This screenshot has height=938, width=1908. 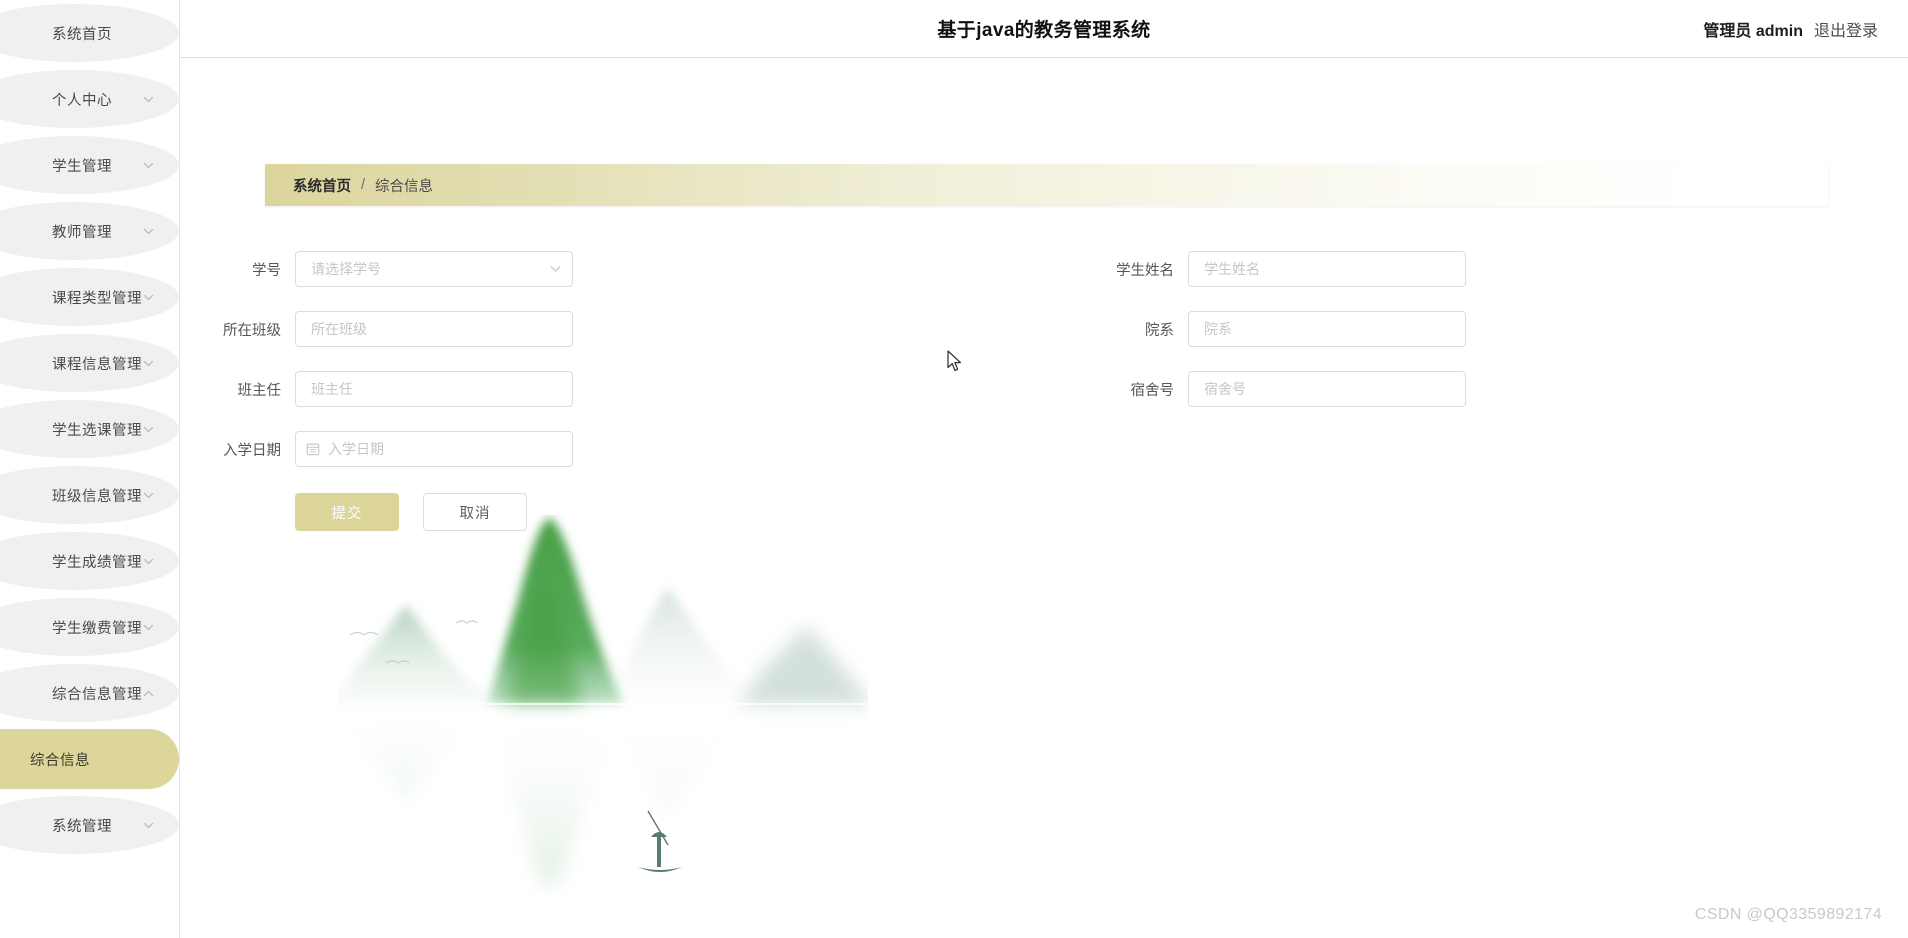 I want to click on form-row-2: 所在班级 院系, so click(x=1044, y=329).